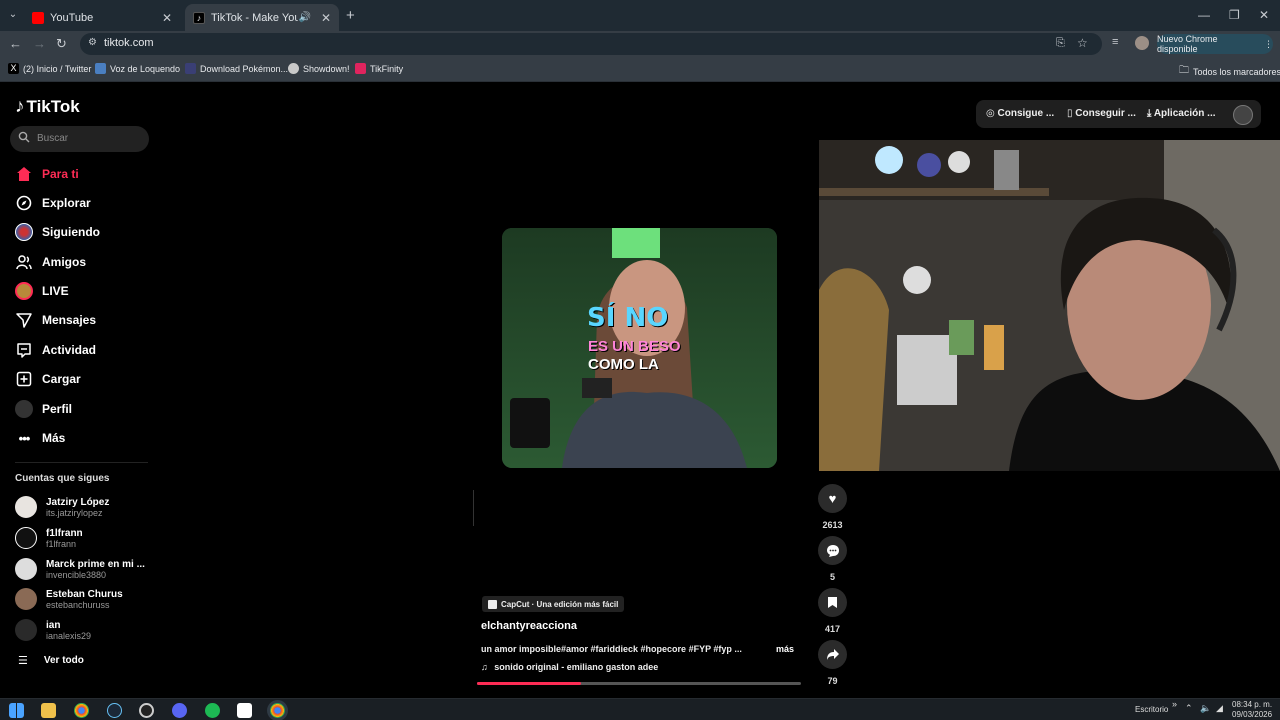 The height and width of the screenshot is (720, 1280). What do you see at coordinates (350, 15) in the screenshot?
I see `new-tab-button: +` at bounding box center [350, 15].